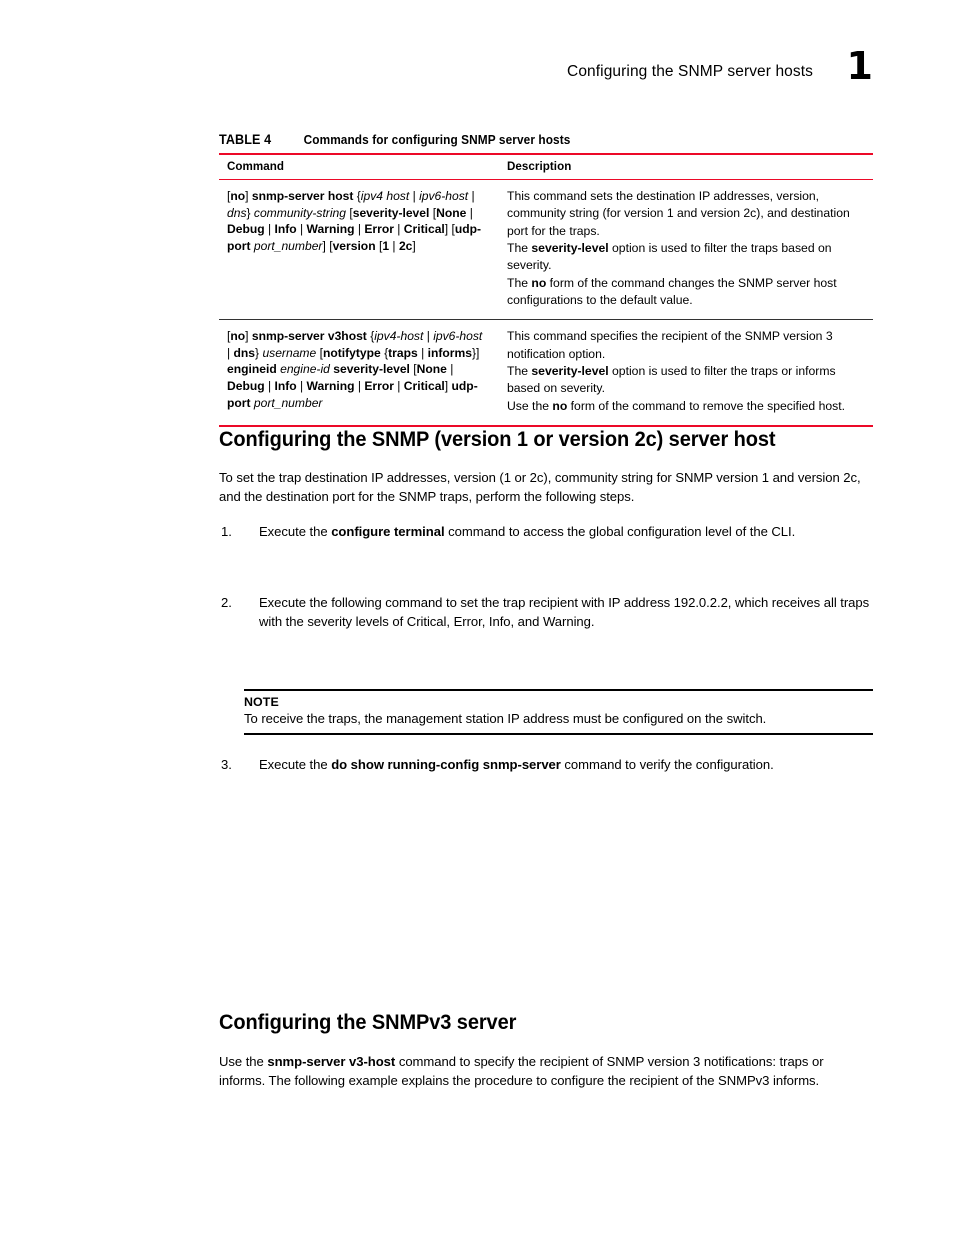 Image resolution: width=954 pixels, height=1235 pixels. I want to click on table-header-row: Command Description, so click(546, 167).